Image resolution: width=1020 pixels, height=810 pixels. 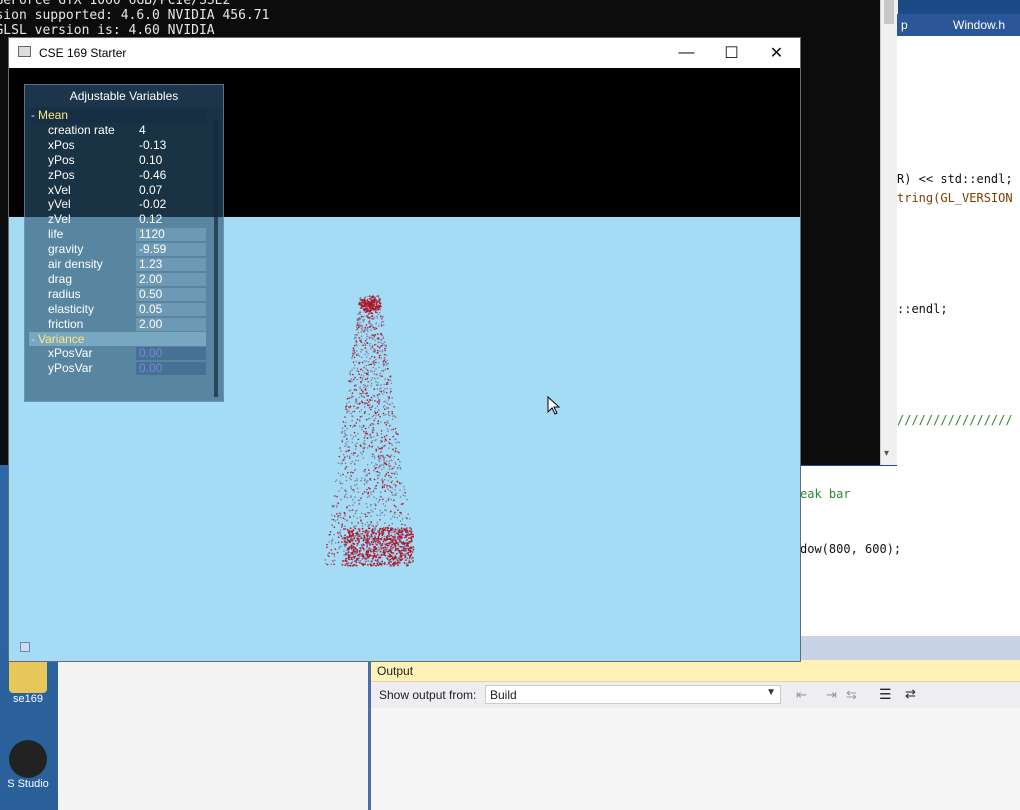 What do you see at coordinates (831, 695) in the screenshot?
I see `next-message-icon: ⇥` at bounding box center [831, 695].